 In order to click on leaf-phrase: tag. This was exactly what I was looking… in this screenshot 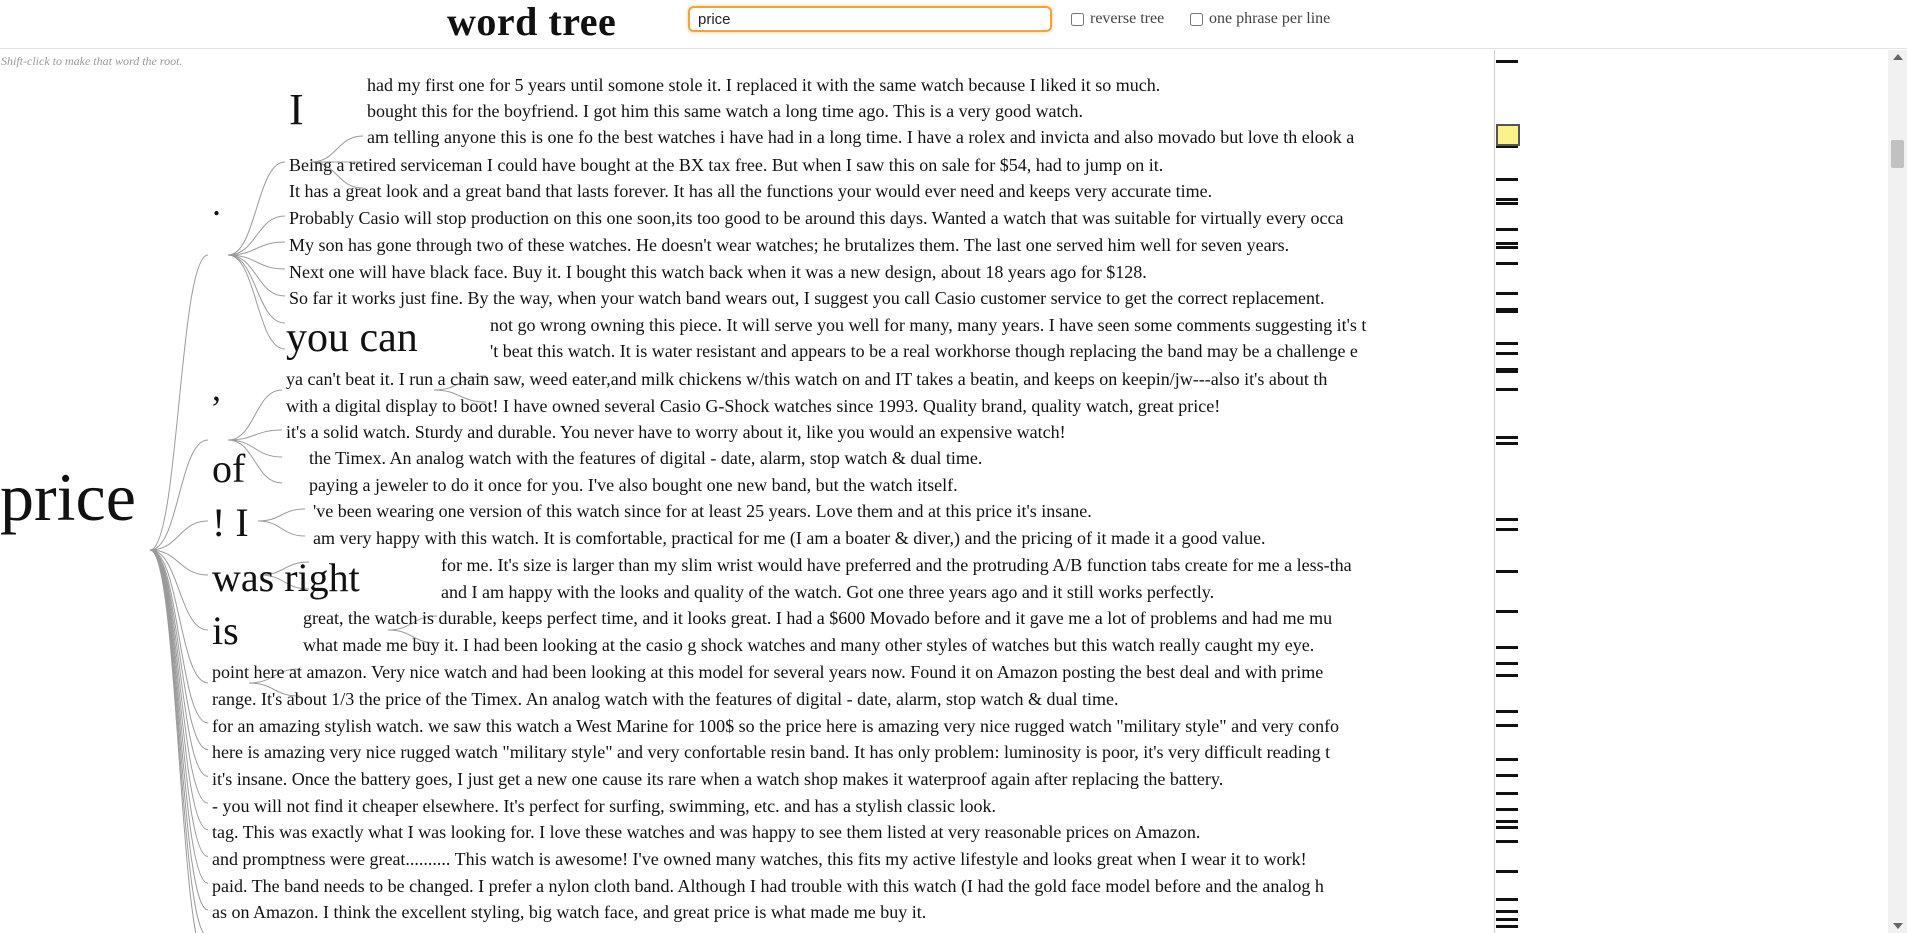, I will do `click(706, 832)`.